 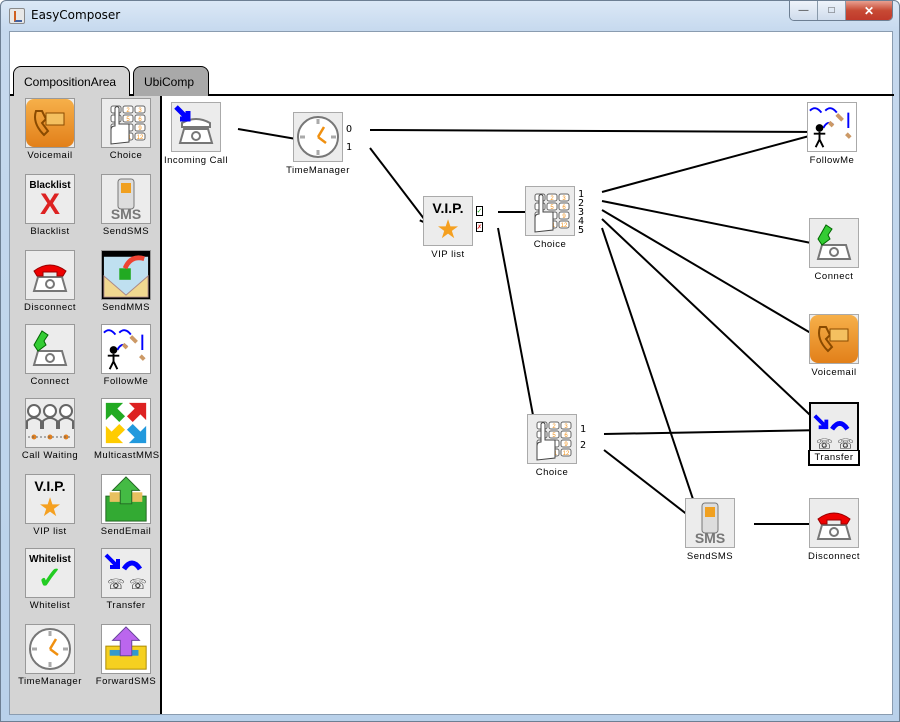 I want to click on palette-item-blacklist: Blacklist X Blacklist, so click(x=50, y=205).